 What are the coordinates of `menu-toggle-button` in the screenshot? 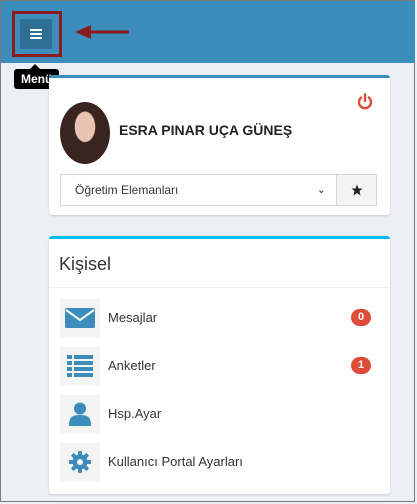 It's located at (36, 34).